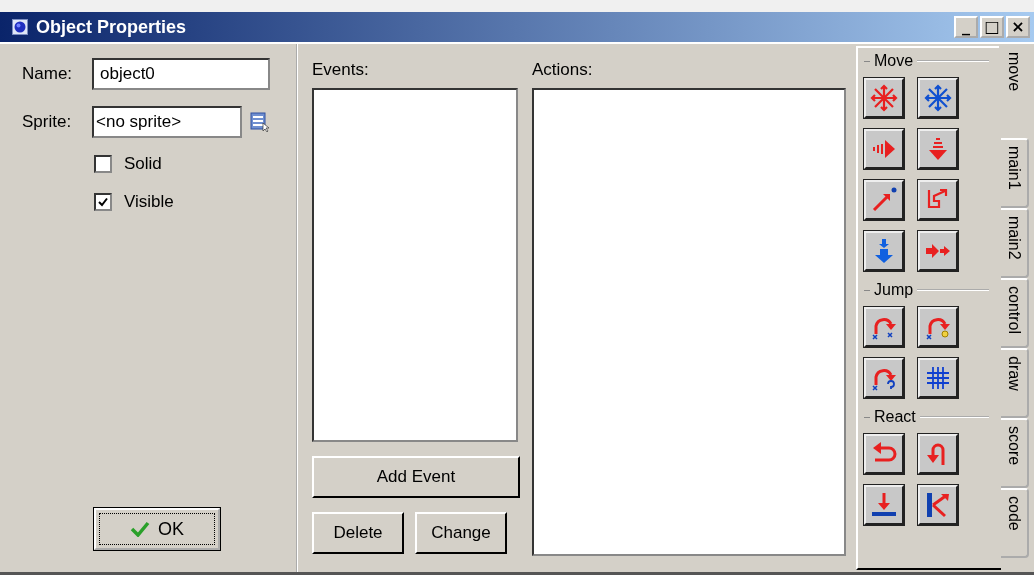  What do you see at coordinates (181, 74) in the screenshot?
I see `name-field: object0` at bounding box center [181, 74].